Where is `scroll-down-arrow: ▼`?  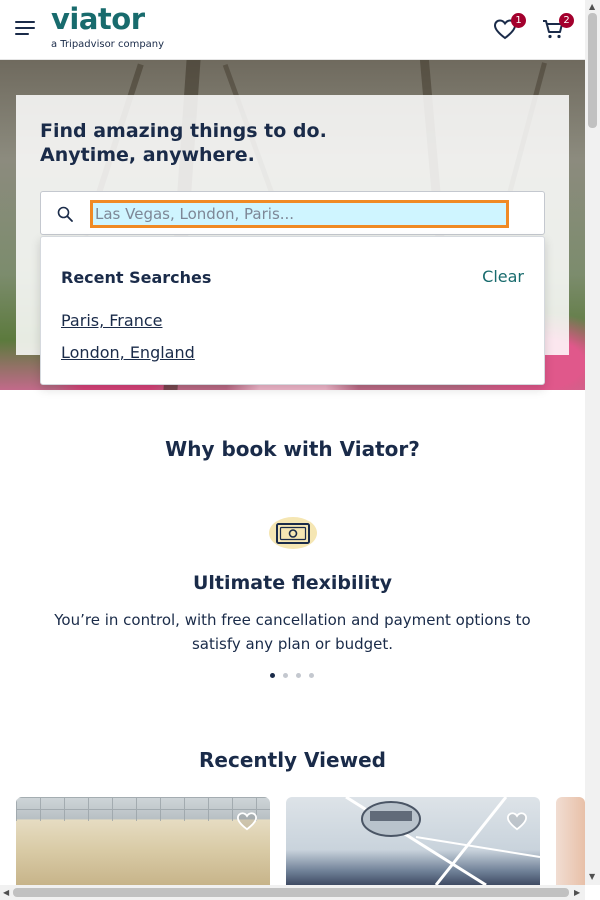
scroll-down-arrow: ▼ is located at coordinates (592, 877).